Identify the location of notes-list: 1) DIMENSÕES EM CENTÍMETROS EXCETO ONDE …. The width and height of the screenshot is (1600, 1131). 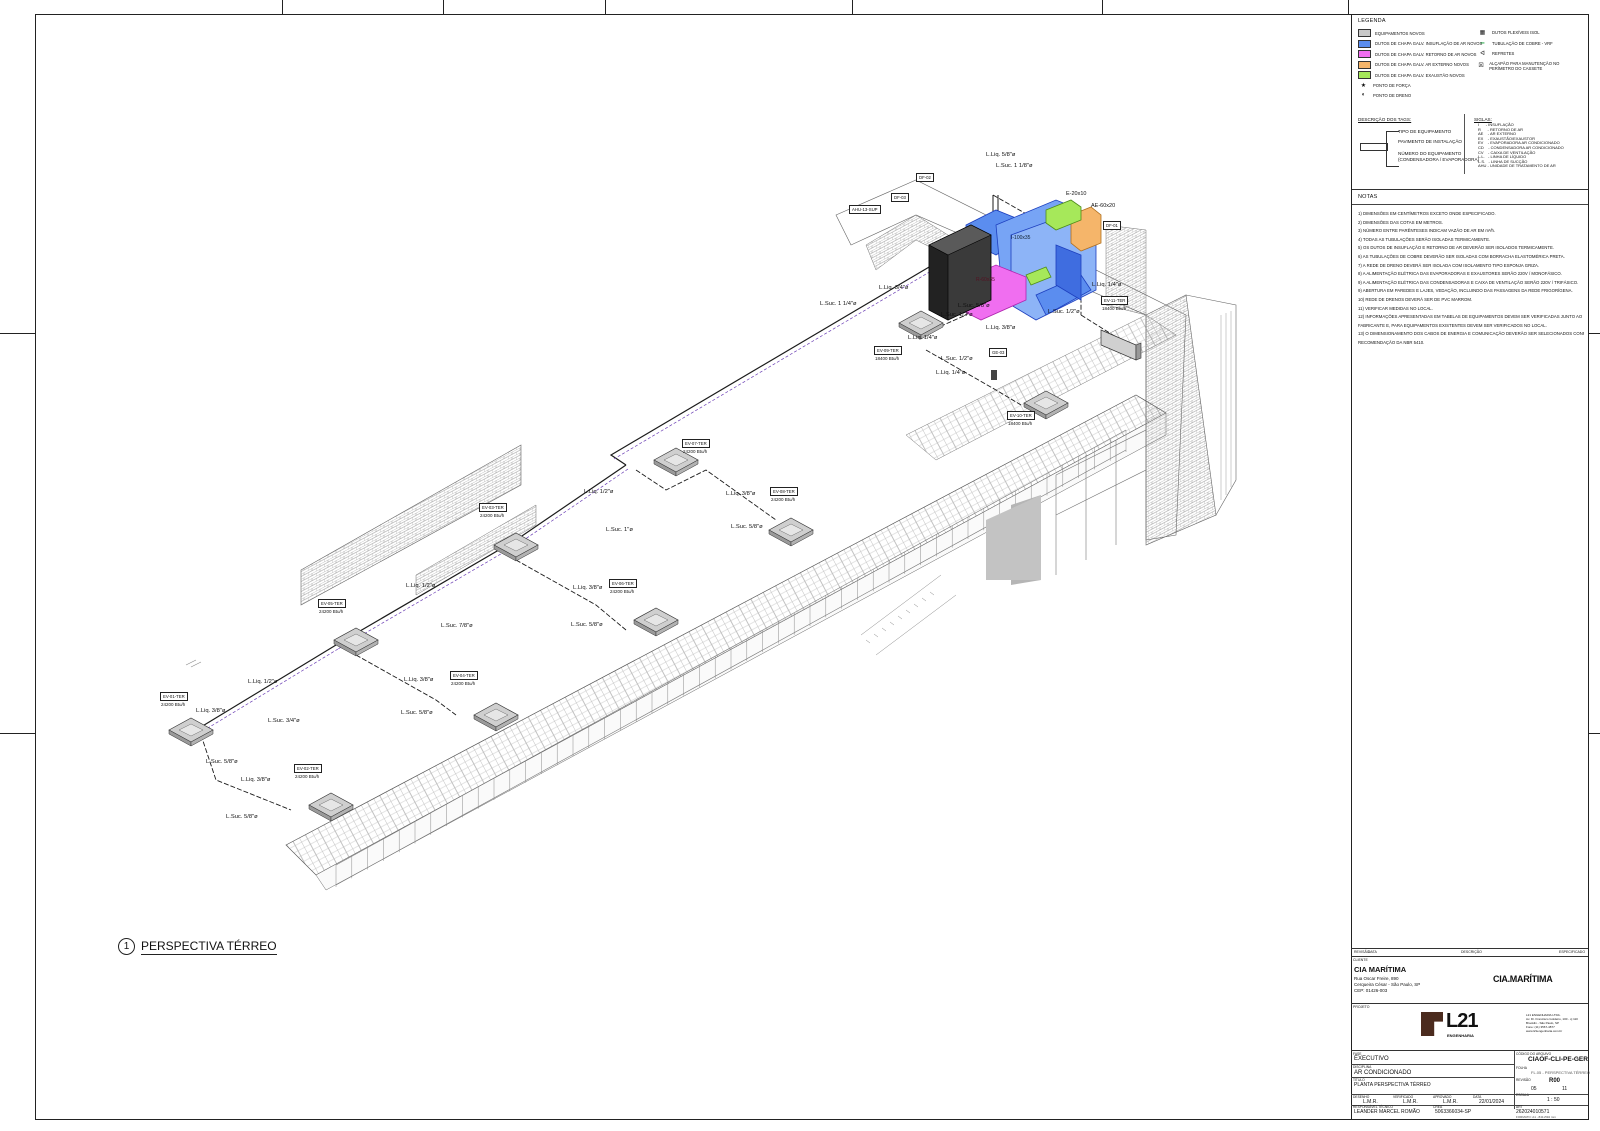
(1471, 279).